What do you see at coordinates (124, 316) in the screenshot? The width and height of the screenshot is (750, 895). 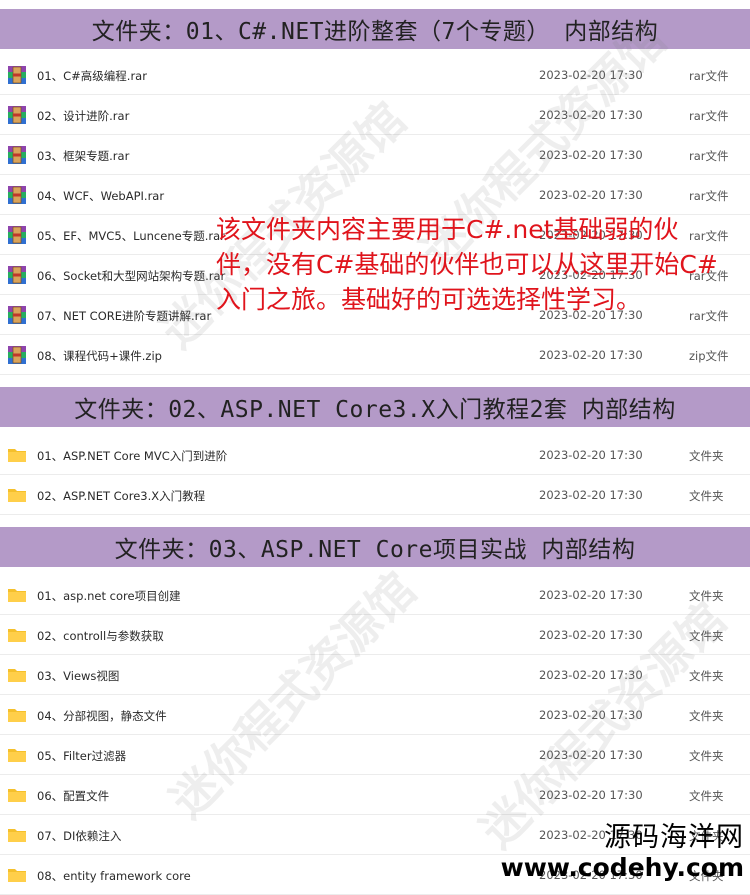 I see `file-name: 07、NET CORE进阶专题讲解.rar` at bounding box center [124, 316].